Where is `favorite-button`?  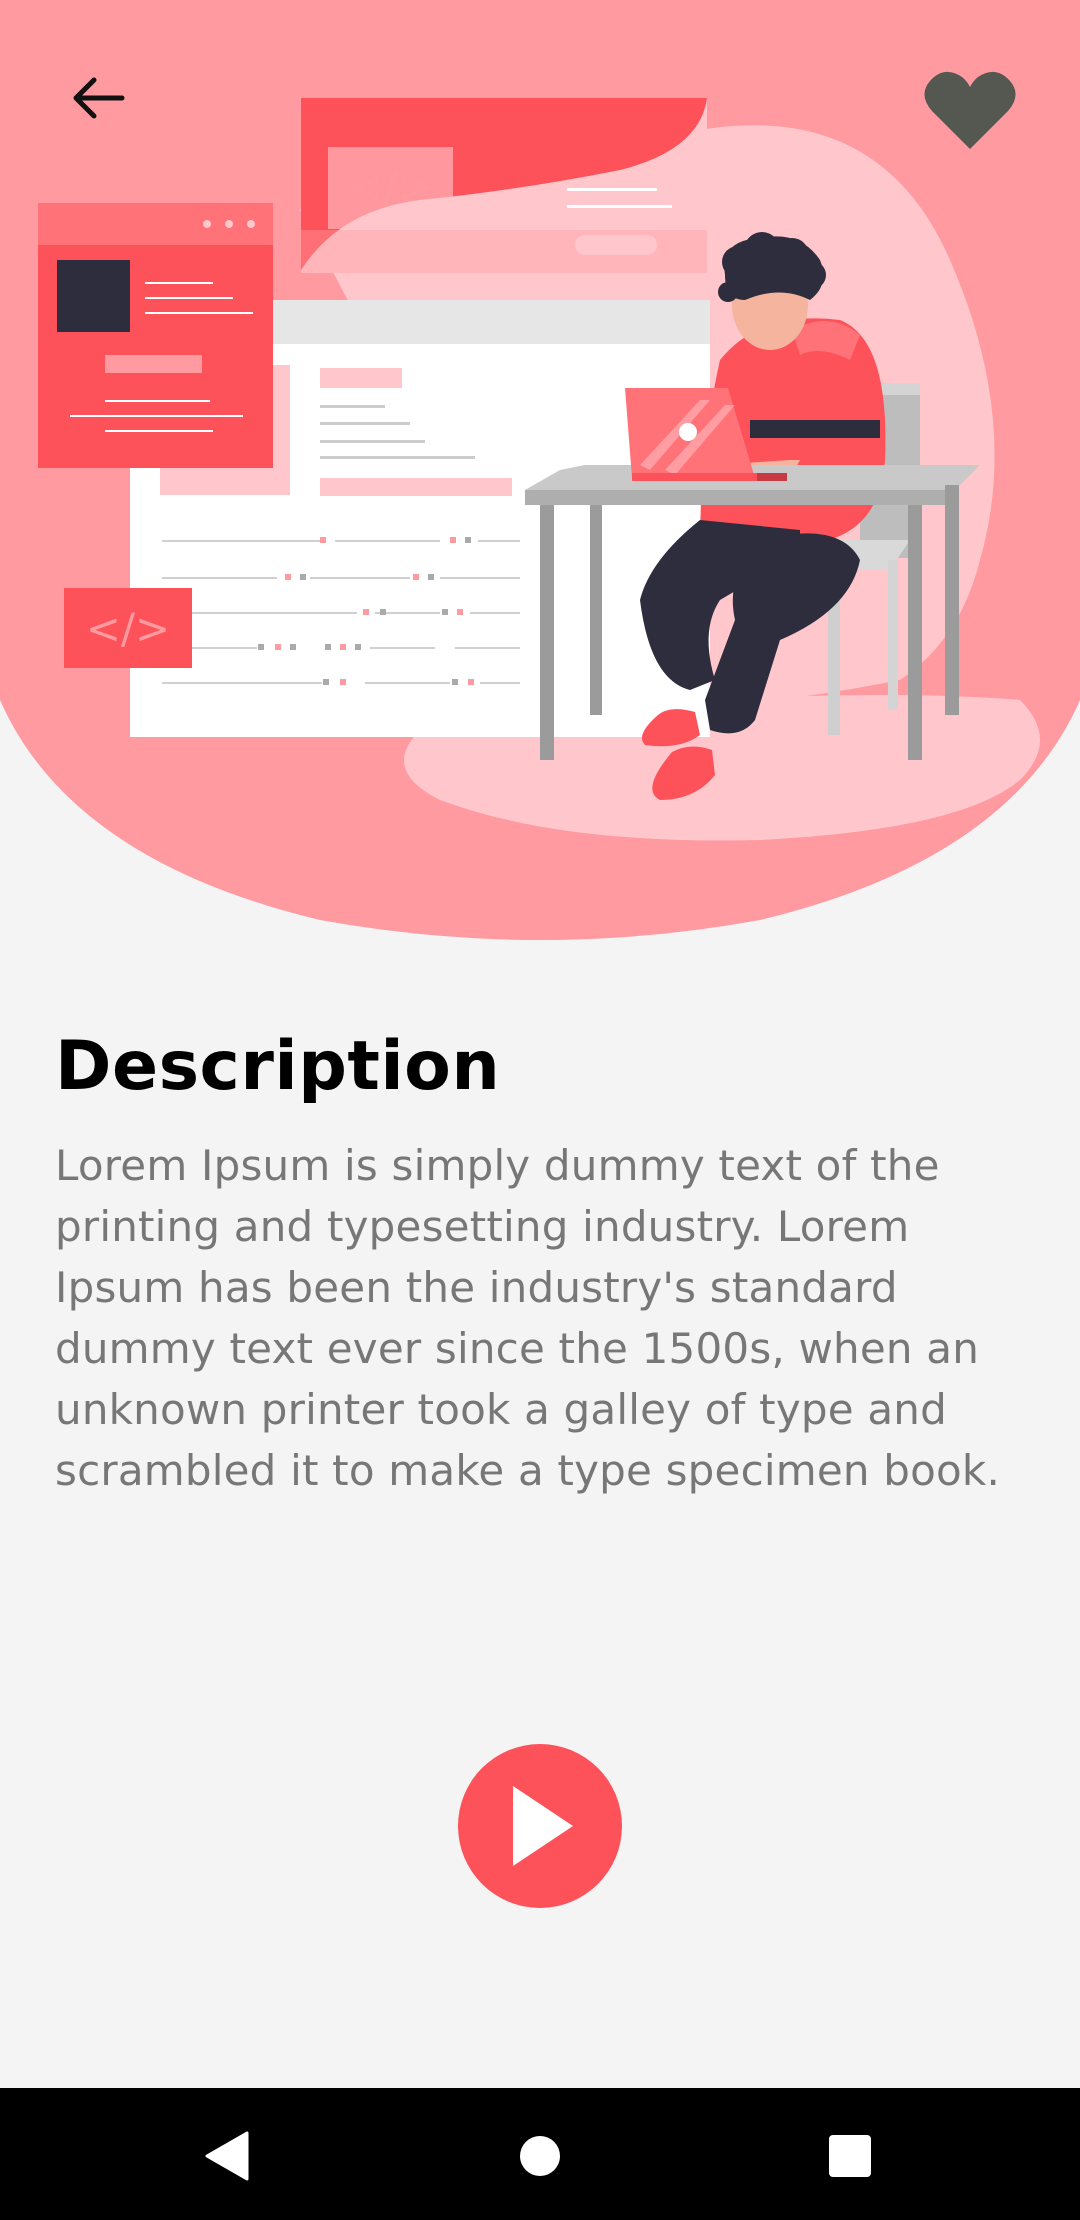
favorite-button is located at coordinates (970, 110).